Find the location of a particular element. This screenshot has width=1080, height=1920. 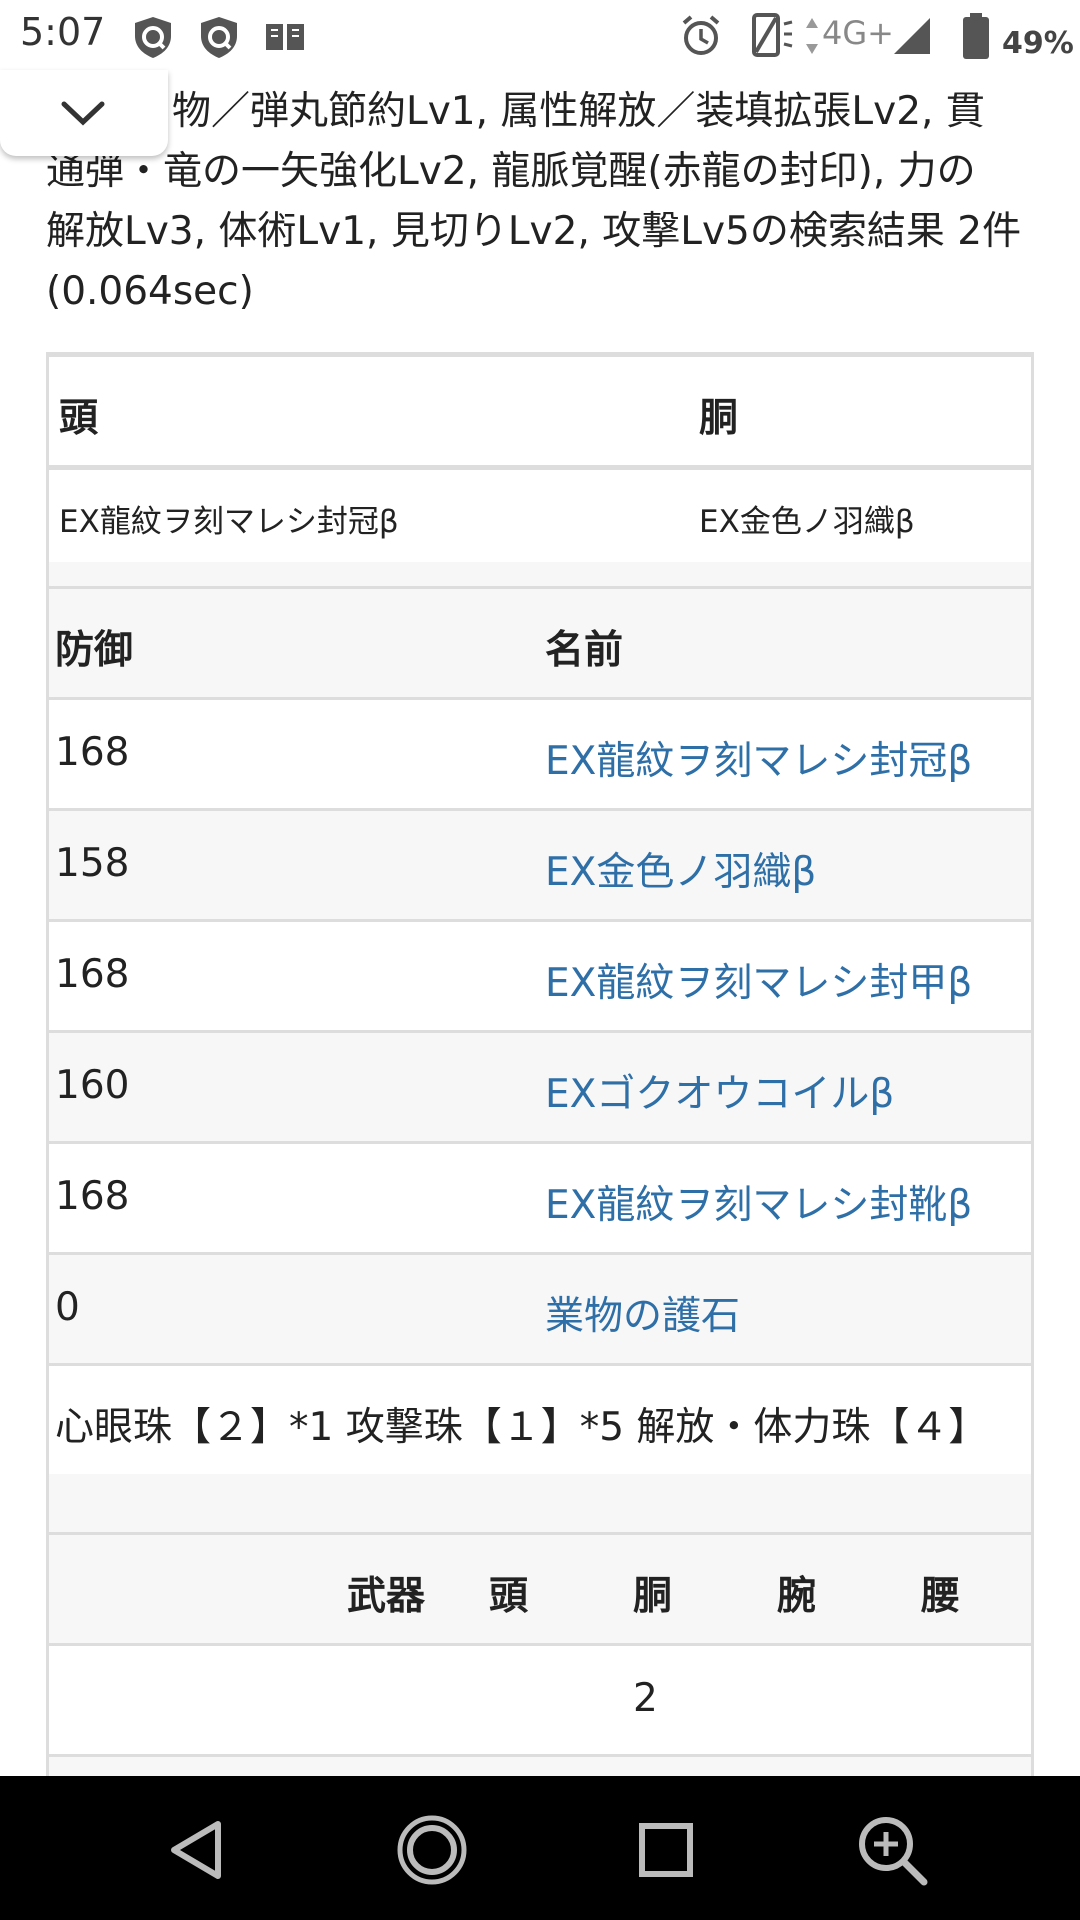

table-row is located at coordinates (540, 1766).